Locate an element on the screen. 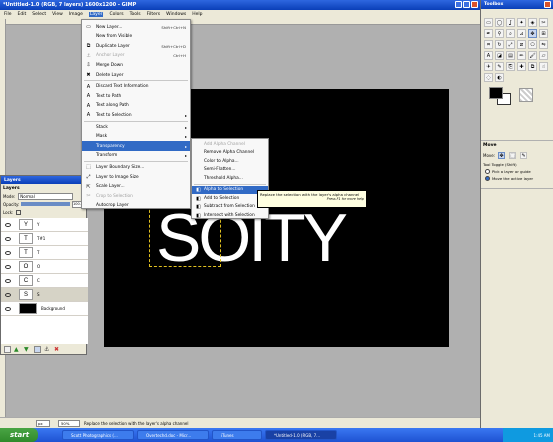  layer-row: OO is located at coordinates (44, 267).